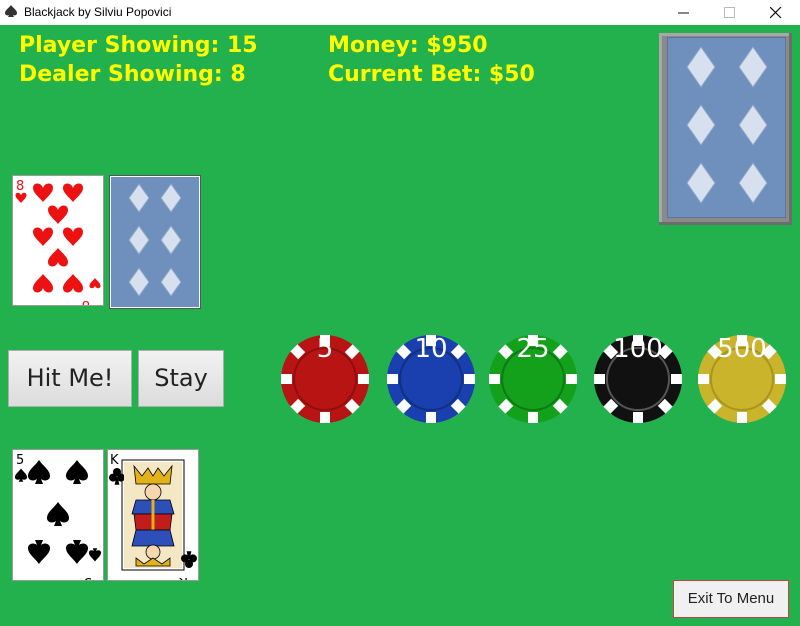 This screenshot has width=800, height=626. Describe the element at coordinates (325, 379) in the screenshot. I see `chip-5: 5` at that location.